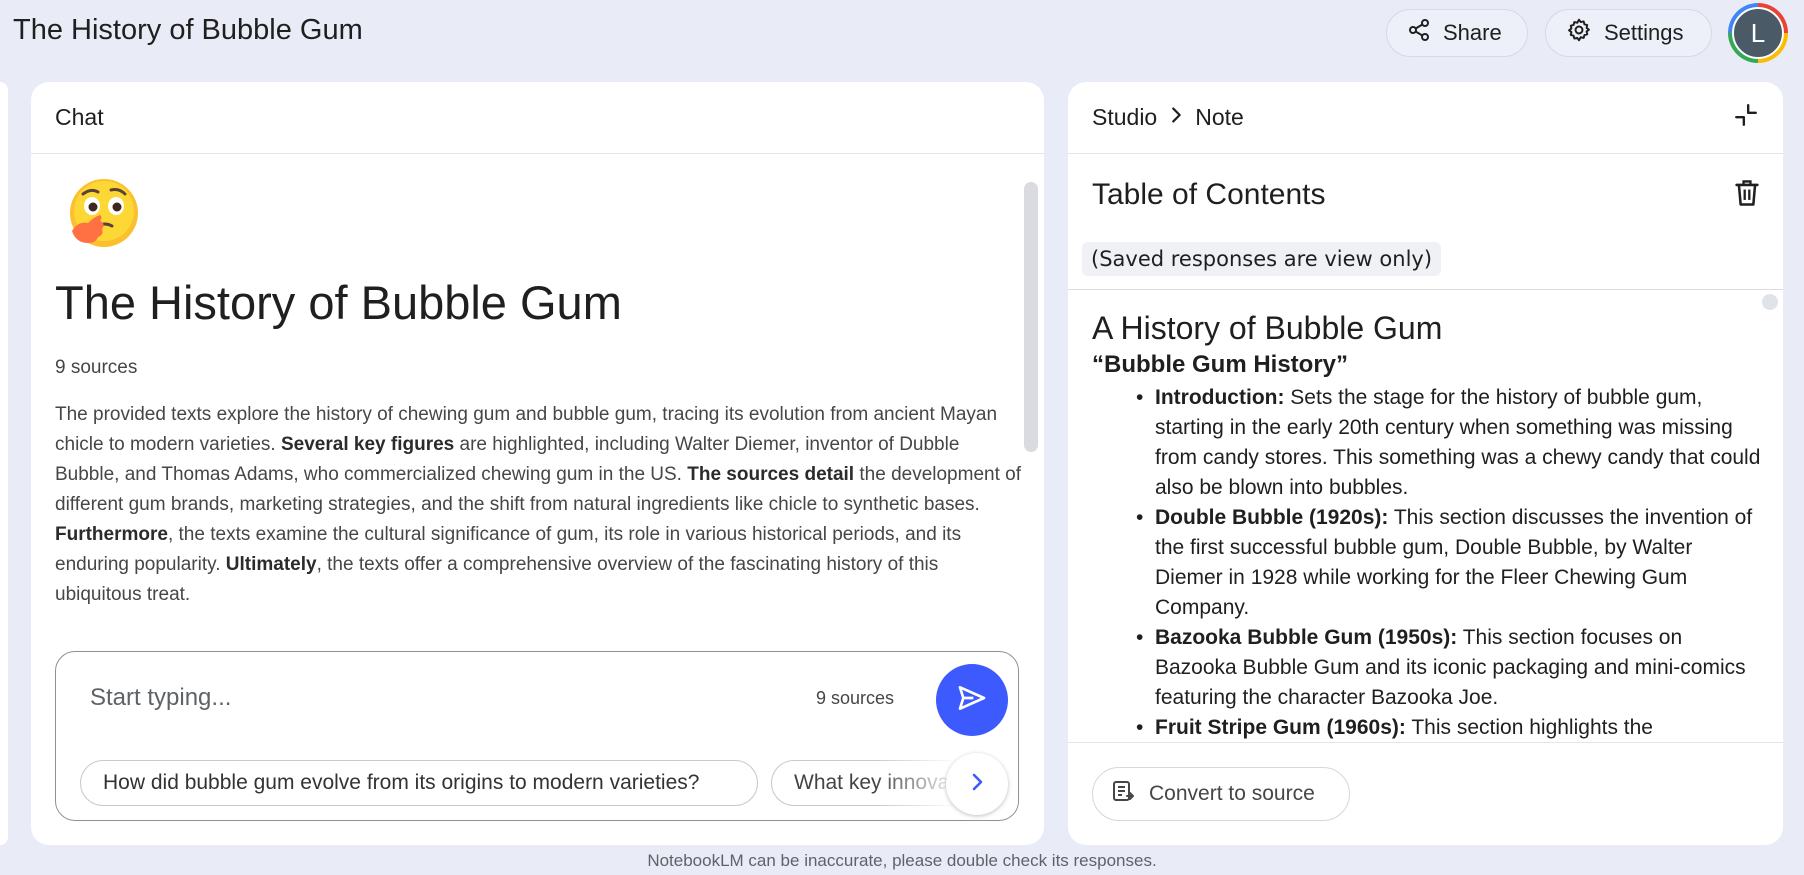 Image resolution: width=1804 pixels, height=875 pixels. What do you see at coordinates (1272, 517) in the screenshot?
I see `list-item-label: Double Bubble (1920s):` at bounding box center [1272, 517].